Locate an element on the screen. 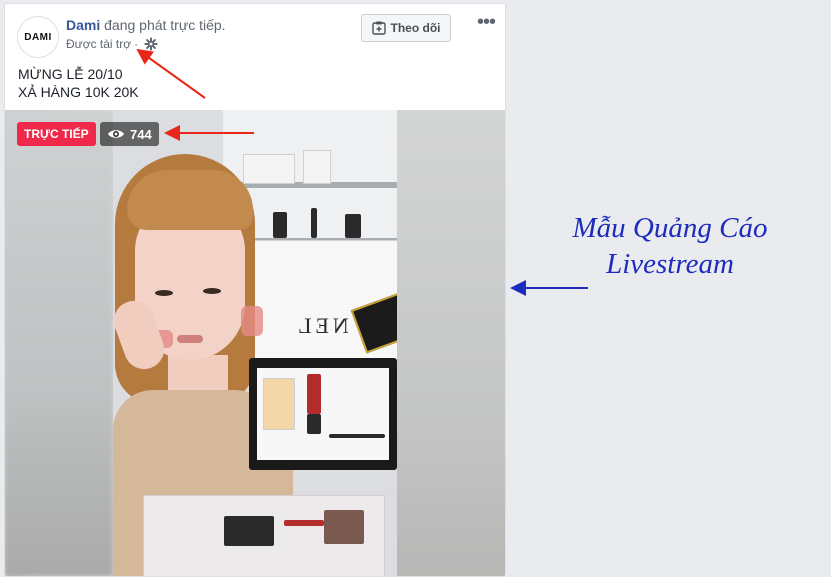  post-text-line-1: MỪNG LỄ 20/10 is located at coordinates (70, 74).